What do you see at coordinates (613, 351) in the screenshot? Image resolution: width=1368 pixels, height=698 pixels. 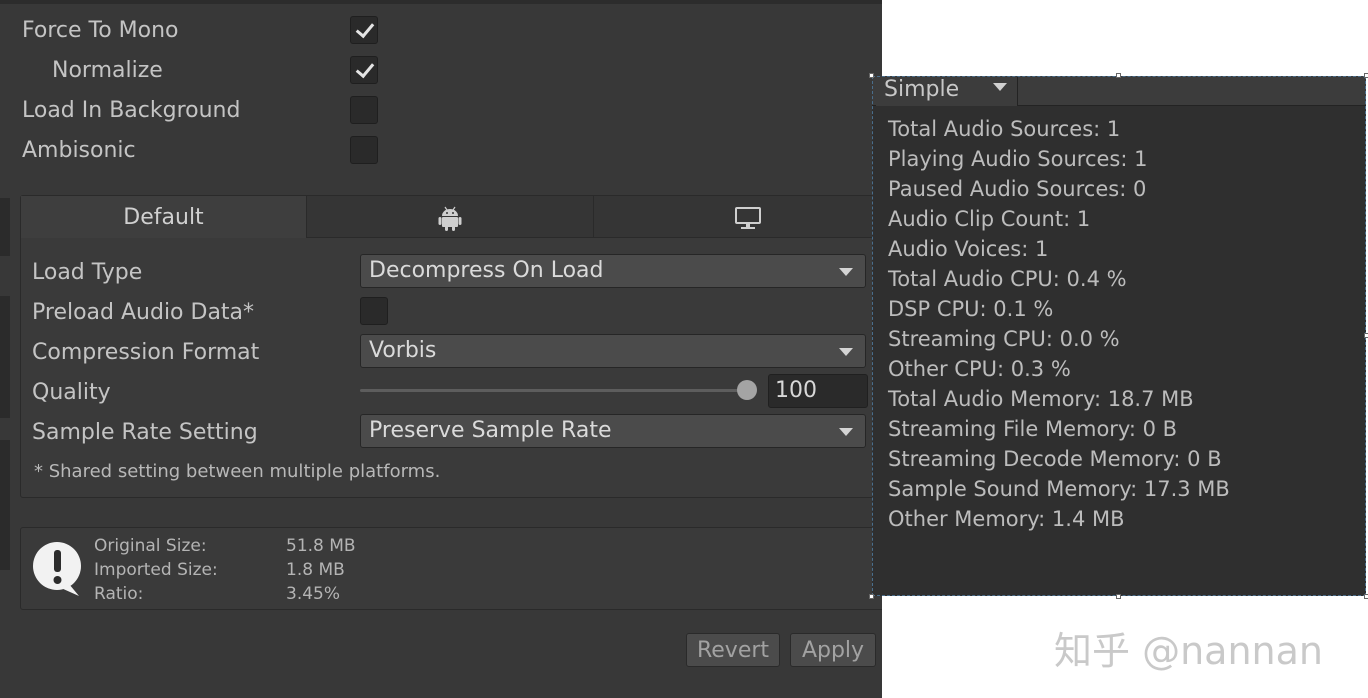 I see `compression-format-dropdown: Vorbis` at bounding box center [613, 351].